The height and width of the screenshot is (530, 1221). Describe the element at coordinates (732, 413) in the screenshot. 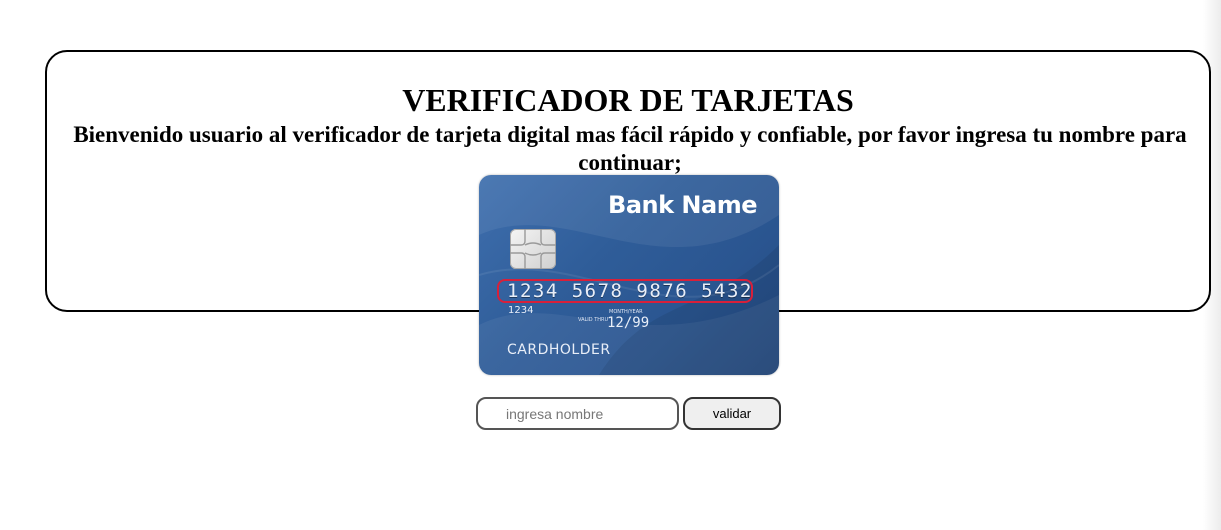

I see `validate-button: validar` at that location.